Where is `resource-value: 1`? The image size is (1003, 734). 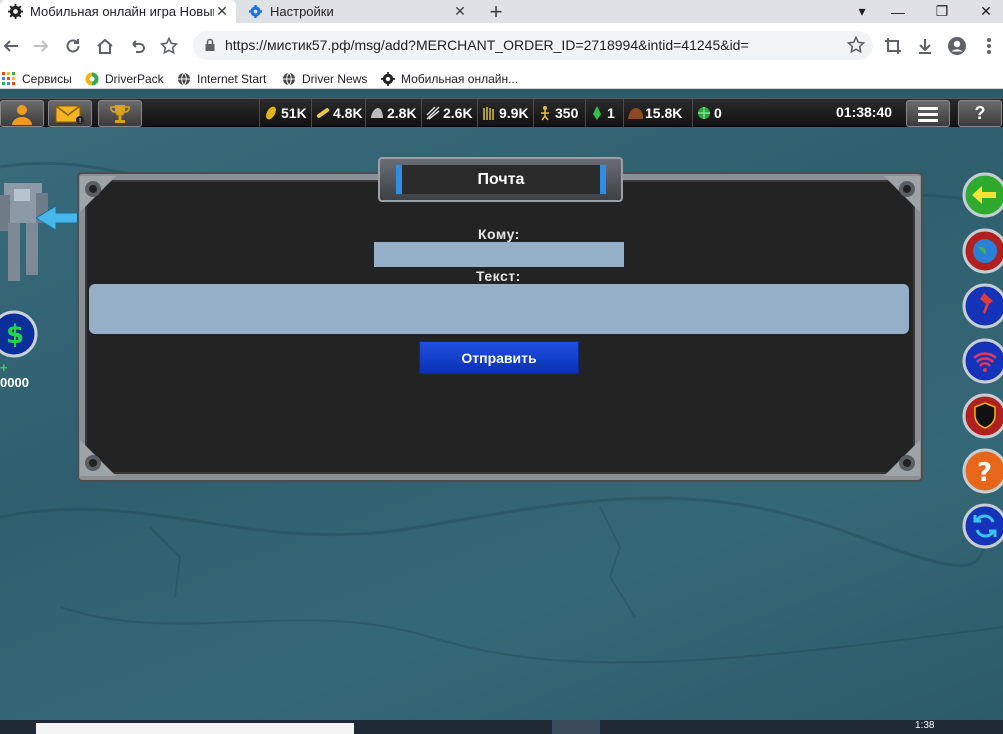 resource-value: 1 is located at coordinates (611, 113).